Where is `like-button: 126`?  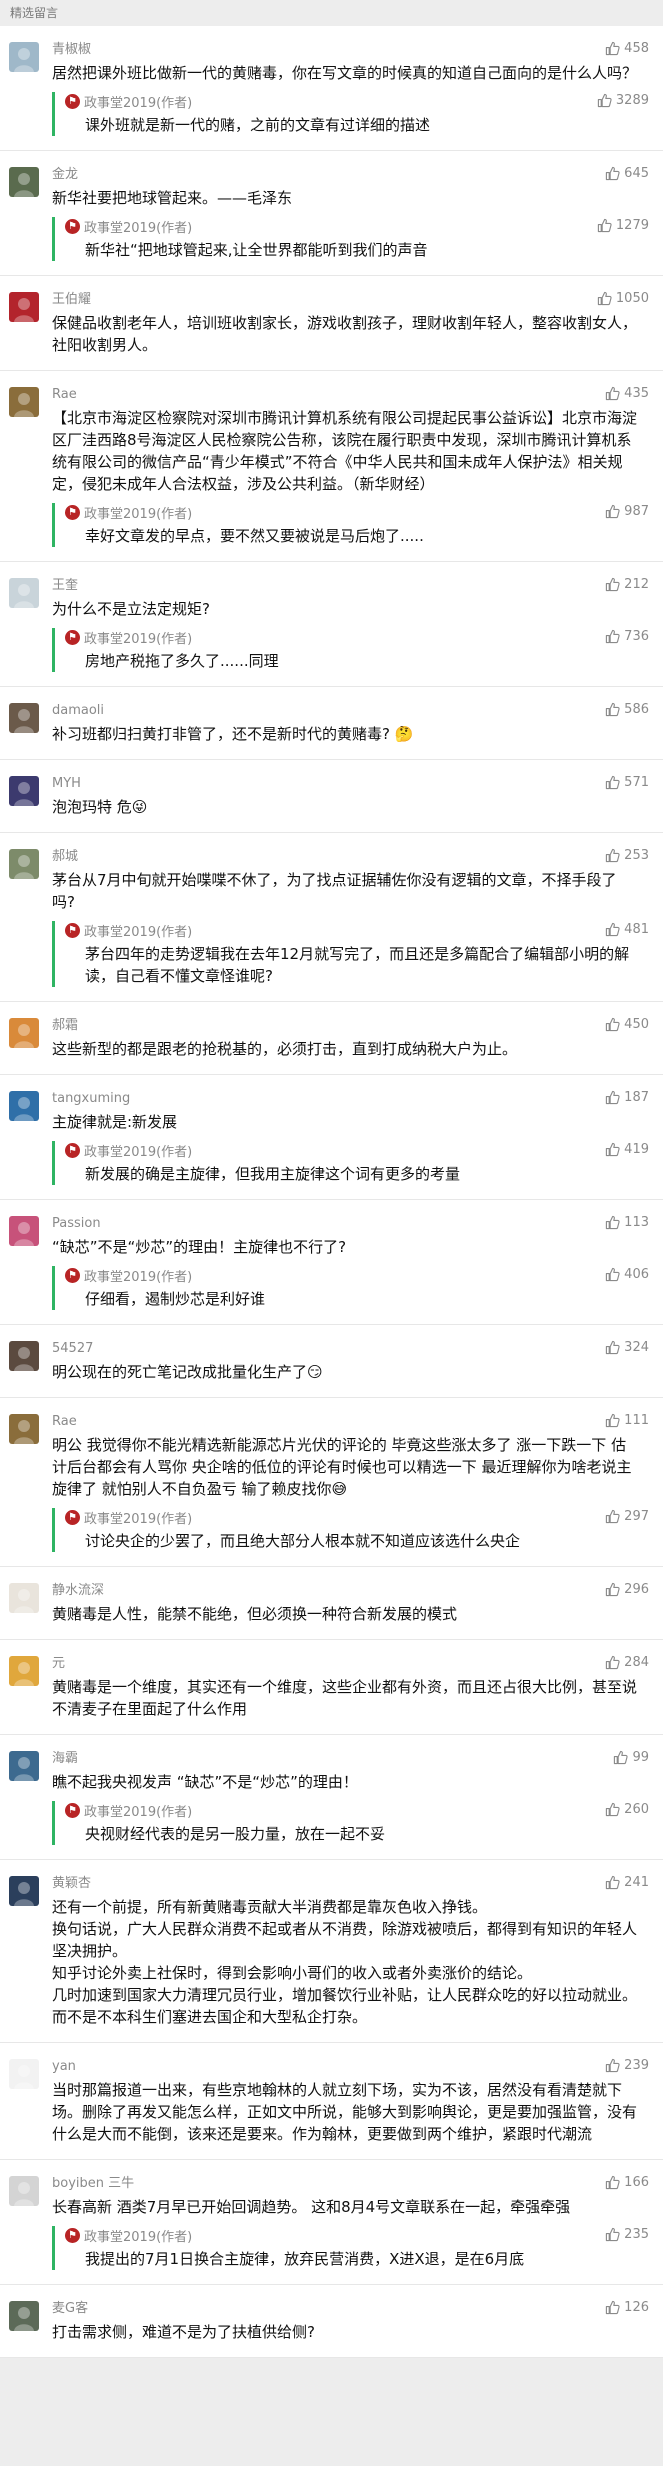
like-button: 126 is located at coordinates (627, 2307).